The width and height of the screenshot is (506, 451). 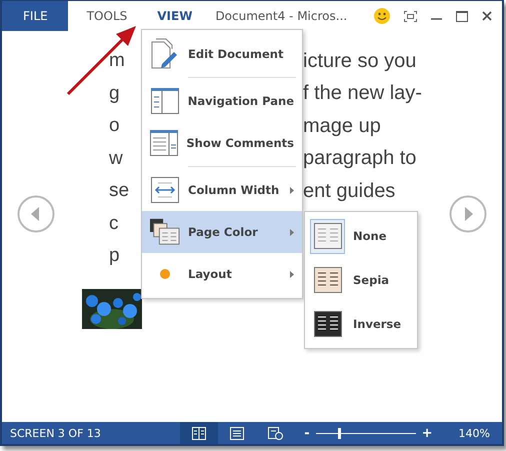 I want to click on page-sepia-icon, so click(x=328, y=280).